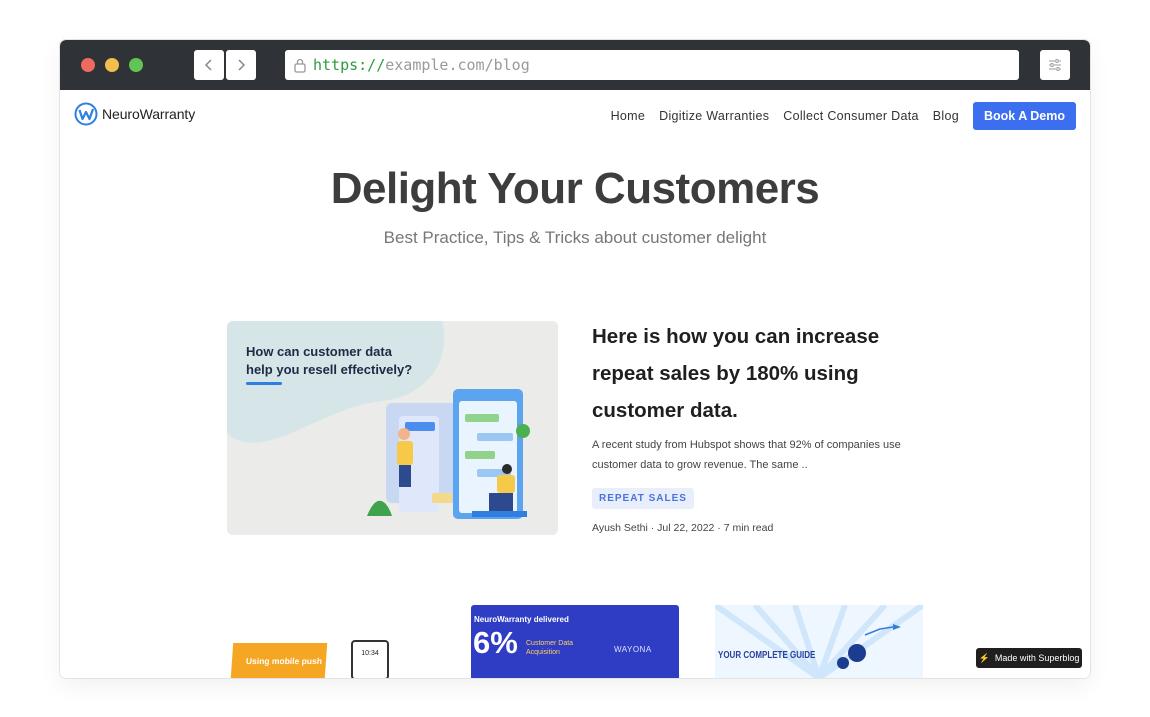  Describe the element at coordinates (332, 641) in the screenshot. I see `post-card-1: Using mobile push 10:34` at that location.